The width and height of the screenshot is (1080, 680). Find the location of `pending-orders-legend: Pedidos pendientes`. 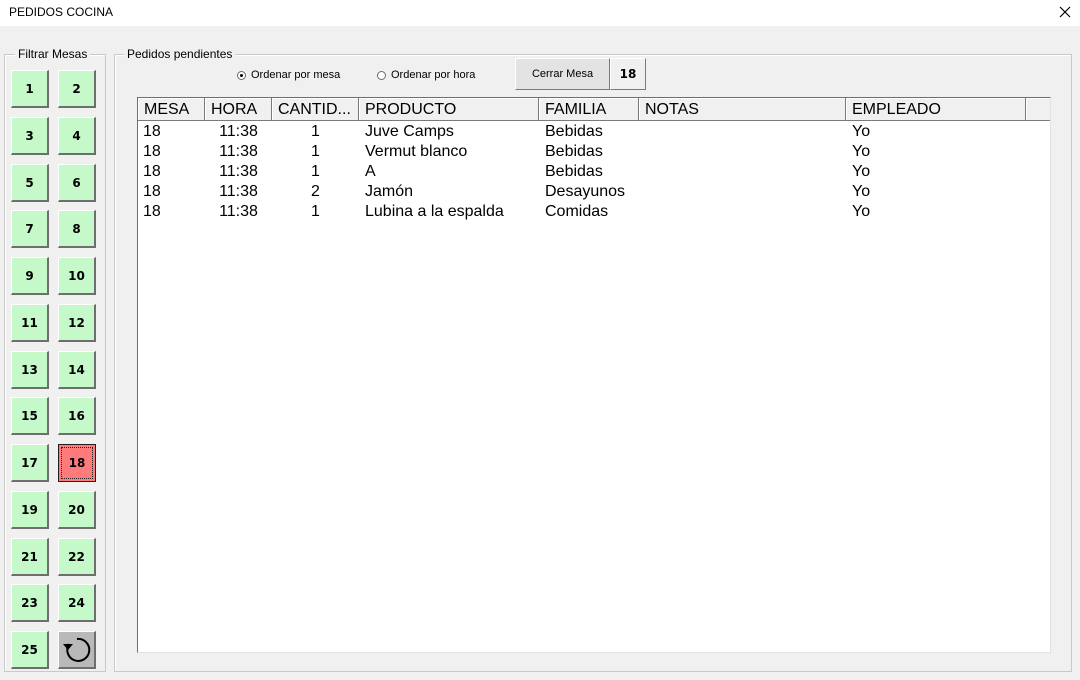

pending-orders-legend: Pedidos pendientes is located at coordinates (180, 54).